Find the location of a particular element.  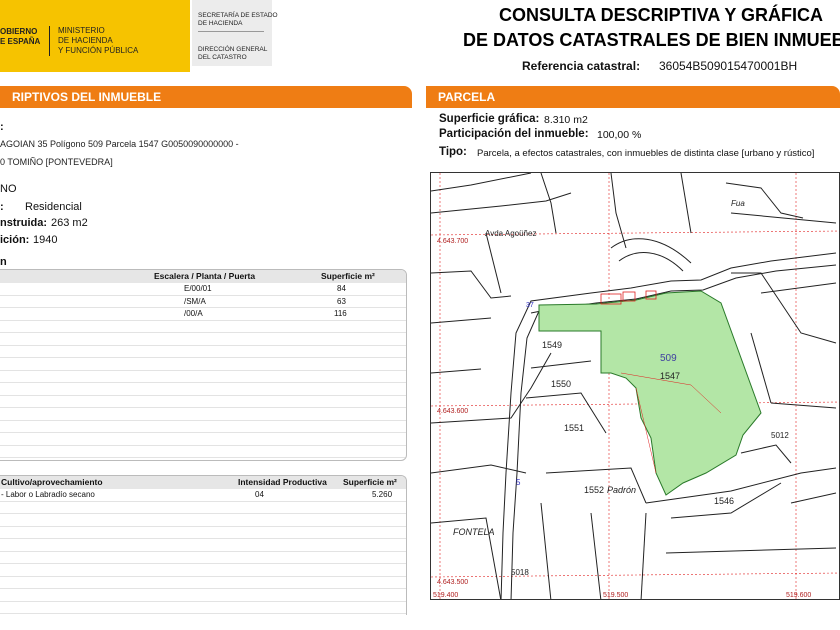

coord-e-519400: 519.400 is located at coordinates (445, 595).